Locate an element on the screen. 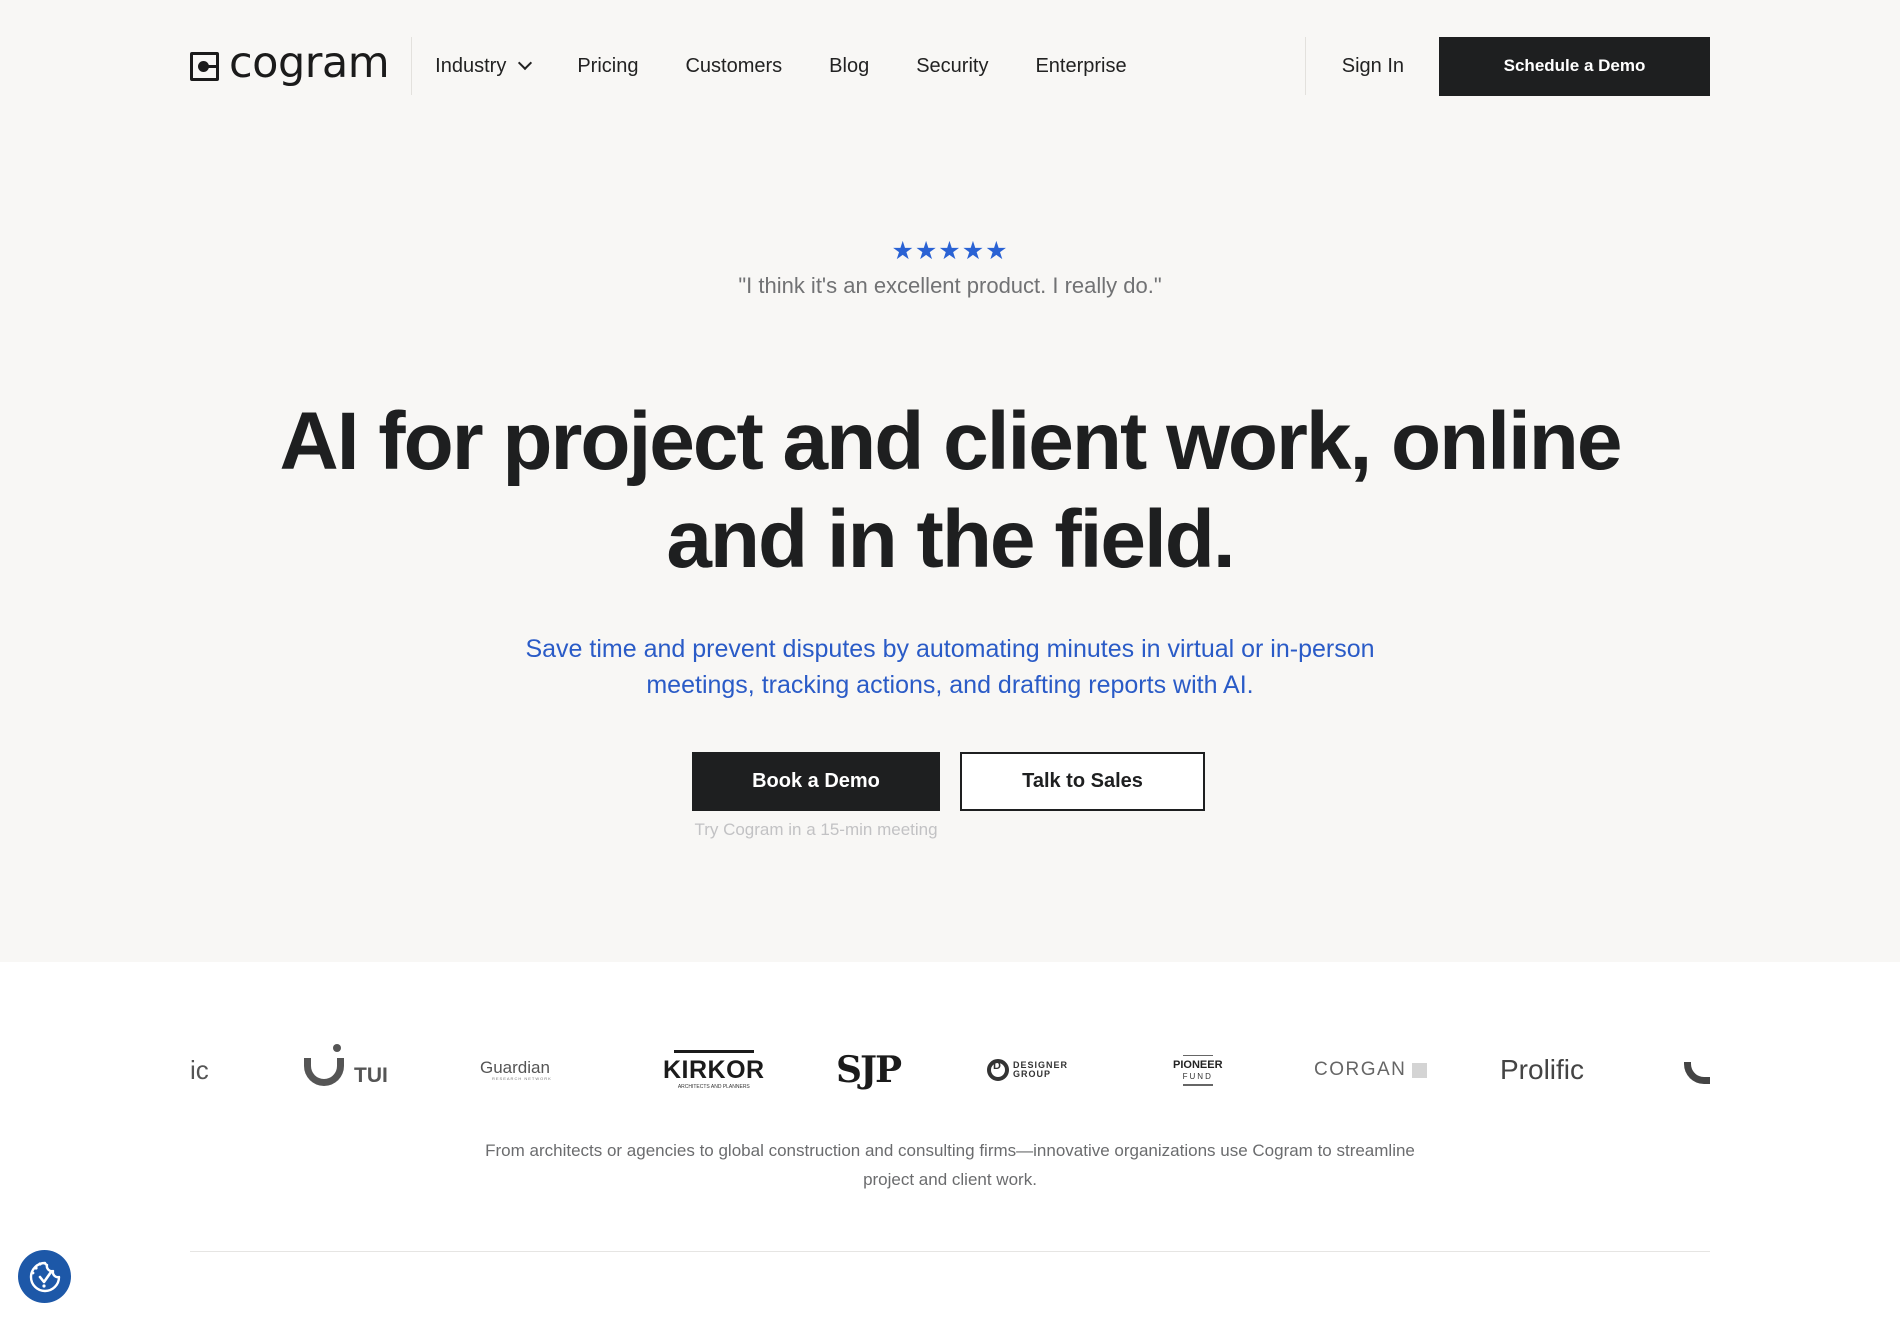 The width and height of the screenshot is (1900, 1321). logo-subtext: FUND is located at coordinates (1197, 1076).